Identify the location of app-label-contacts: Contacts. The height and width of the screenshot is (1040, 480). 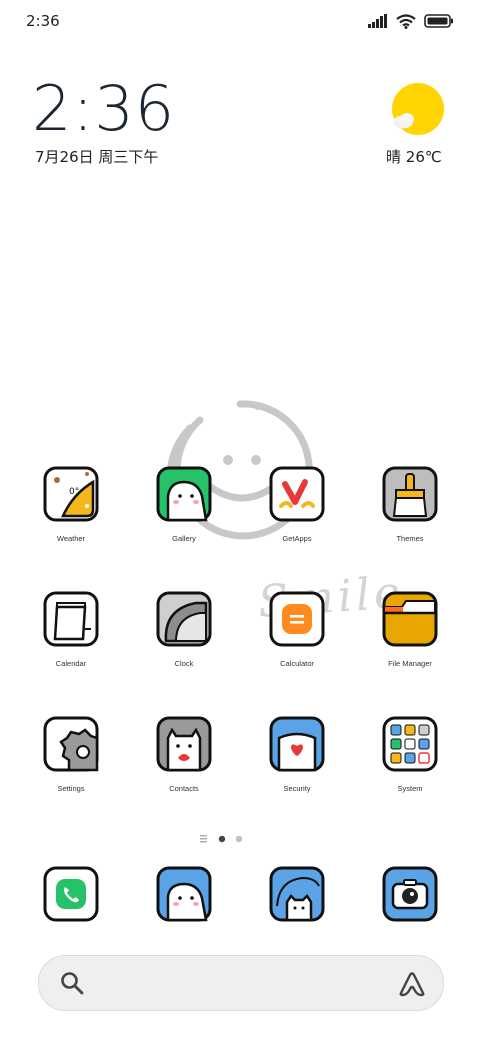
(184, 788).